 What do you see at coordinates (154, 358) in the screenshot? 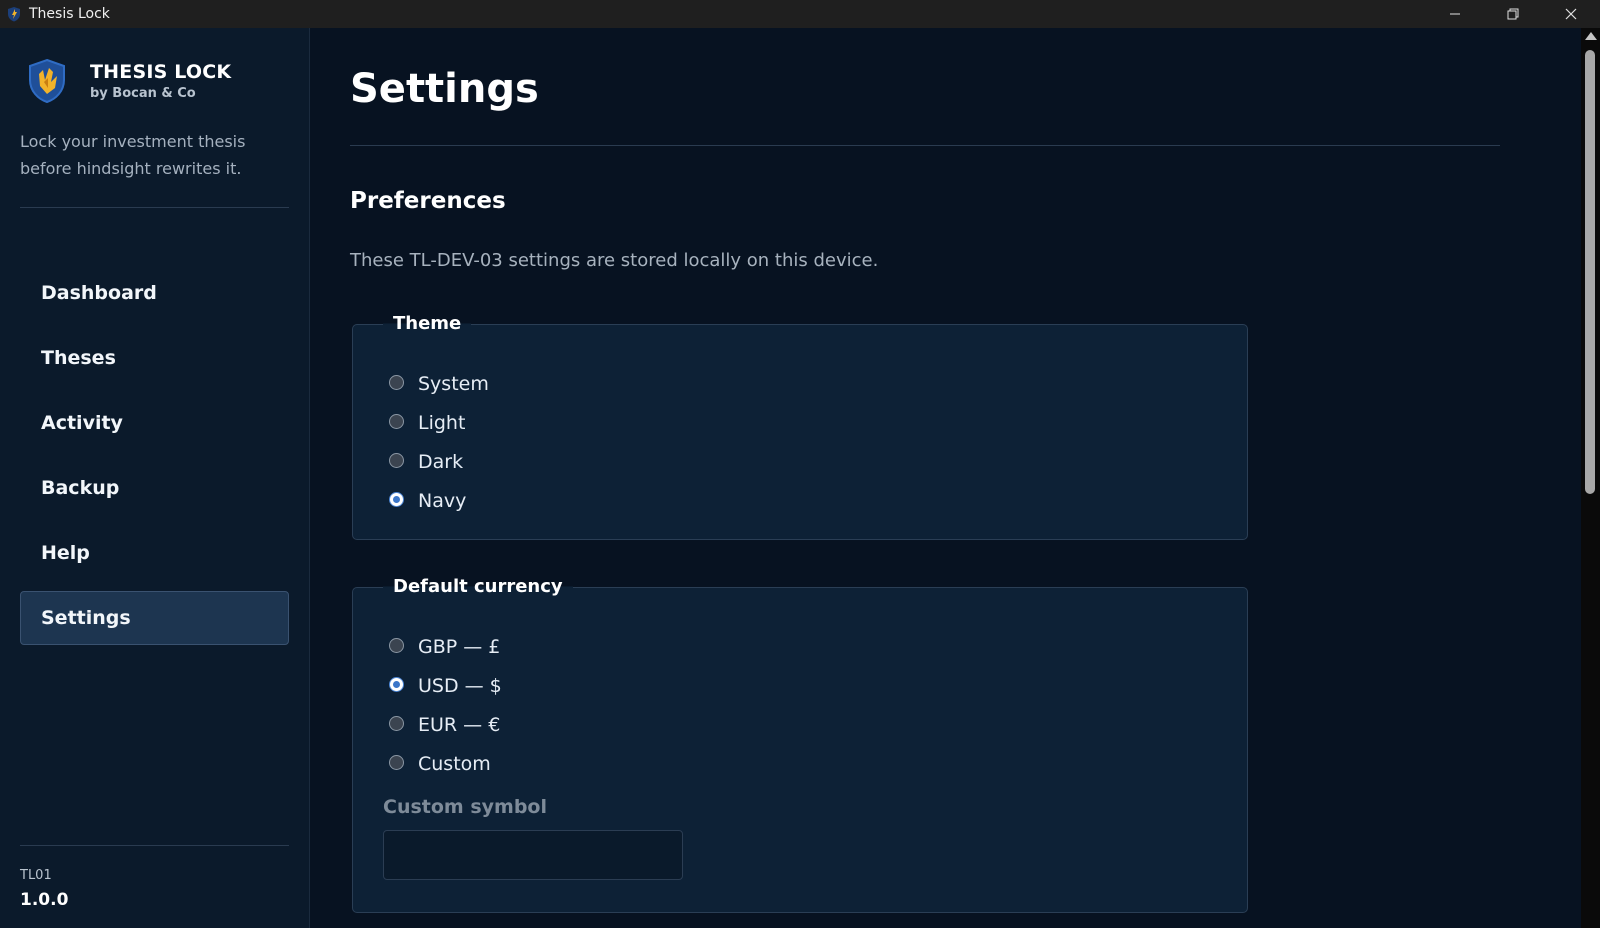
I see `sidebar-item-theses: Theses` at bounding box center [154, 358].